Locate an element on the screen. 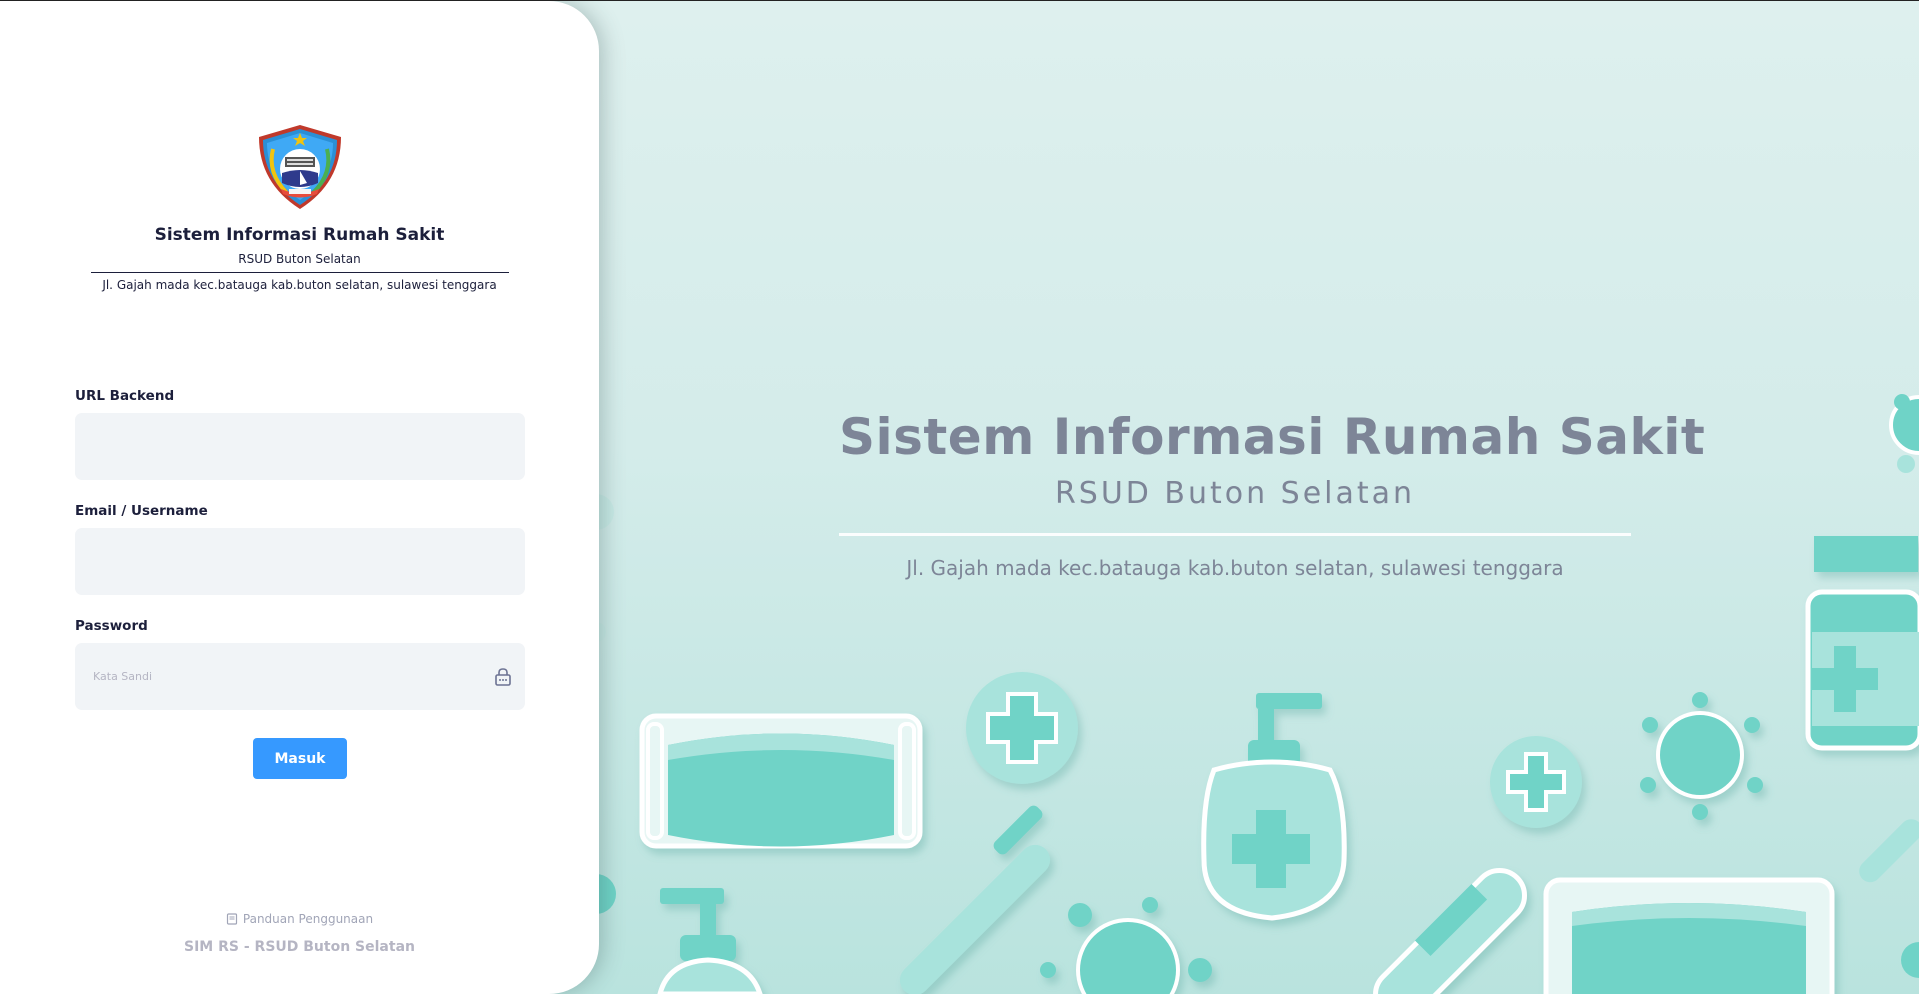 The image size is (1919, 994). copyright-text: SIM RS - RSUD Buton Selatan is located at coordinates (299, 947).